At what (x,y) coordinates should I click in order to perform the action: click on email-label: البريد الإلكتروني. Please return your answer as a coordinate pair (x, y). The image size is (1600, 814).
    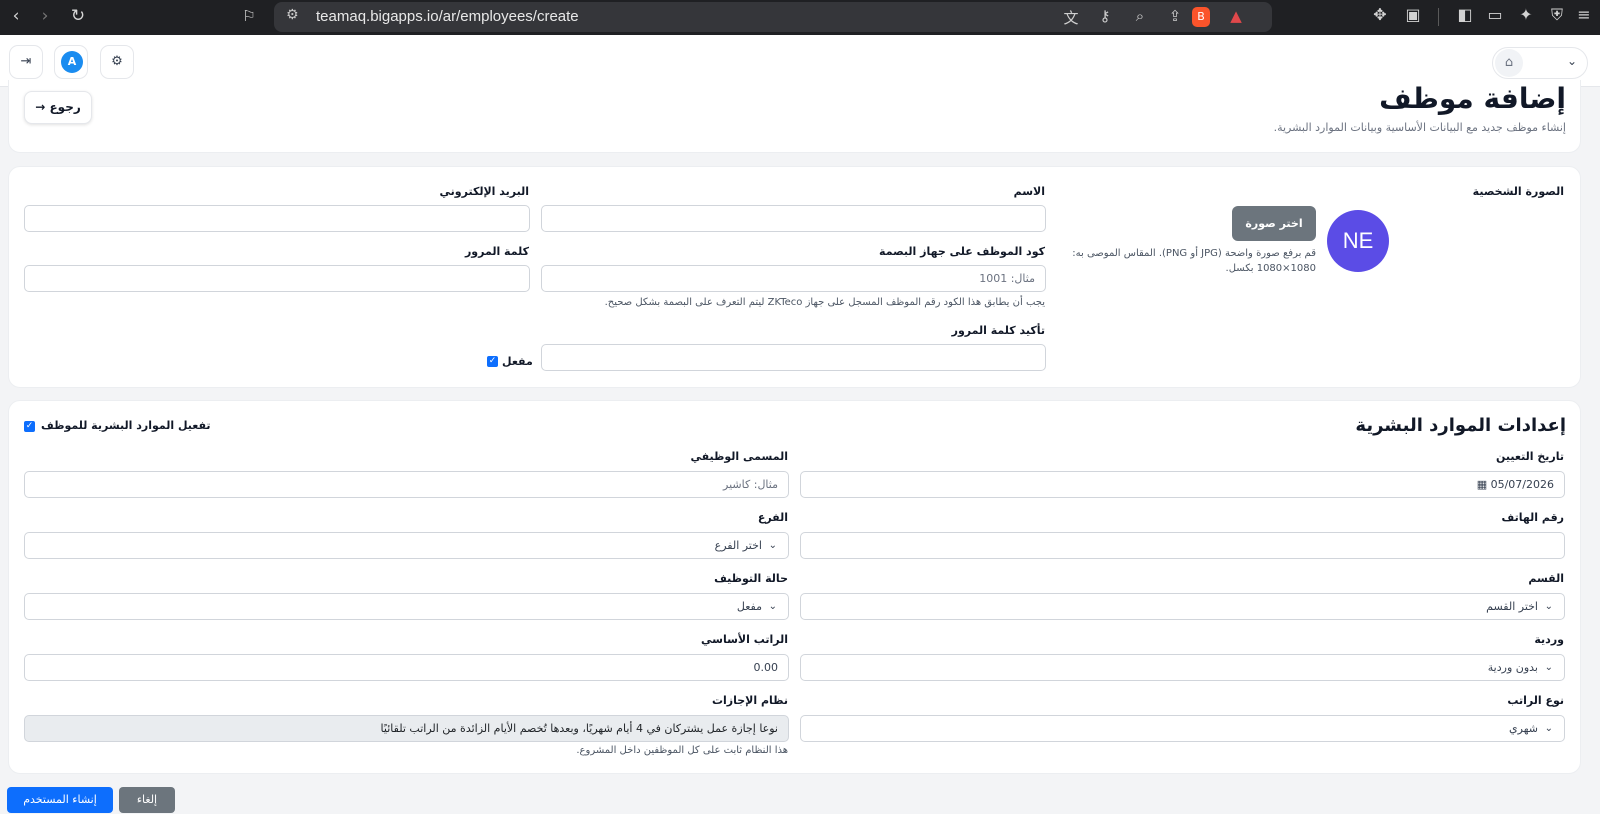
    Looking at the image, I should click on (484, 191).